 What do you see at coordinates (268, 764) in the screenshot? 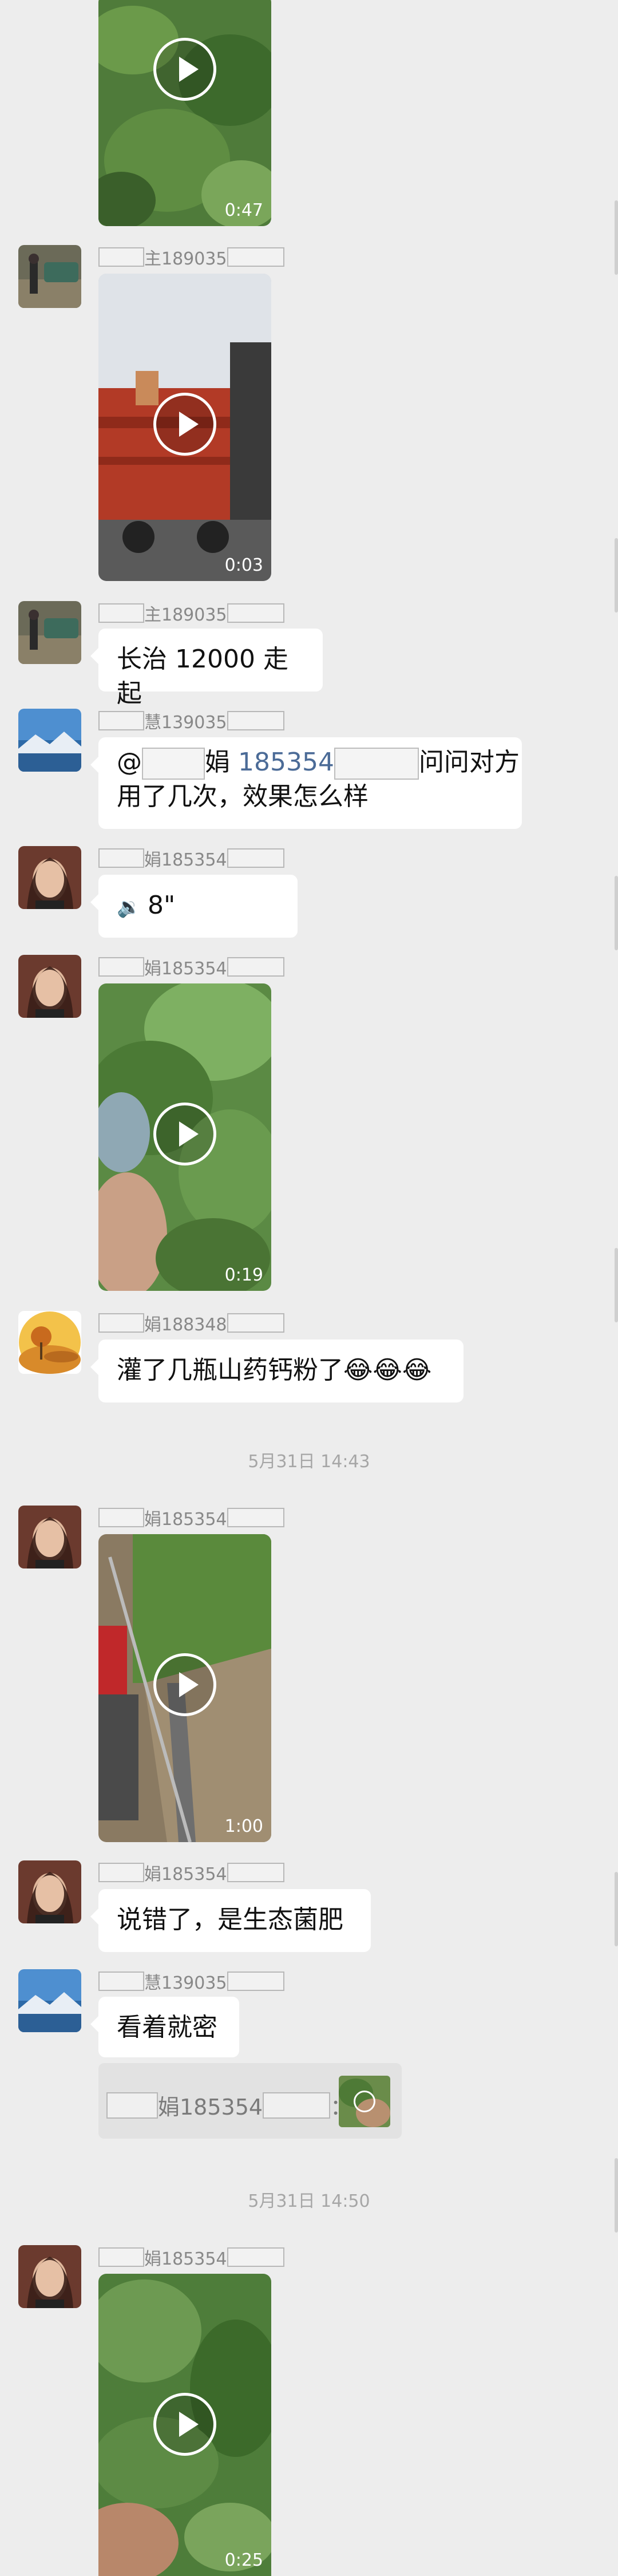
I see `mention: @ 娟 185354` at bounding box center [268, 764].